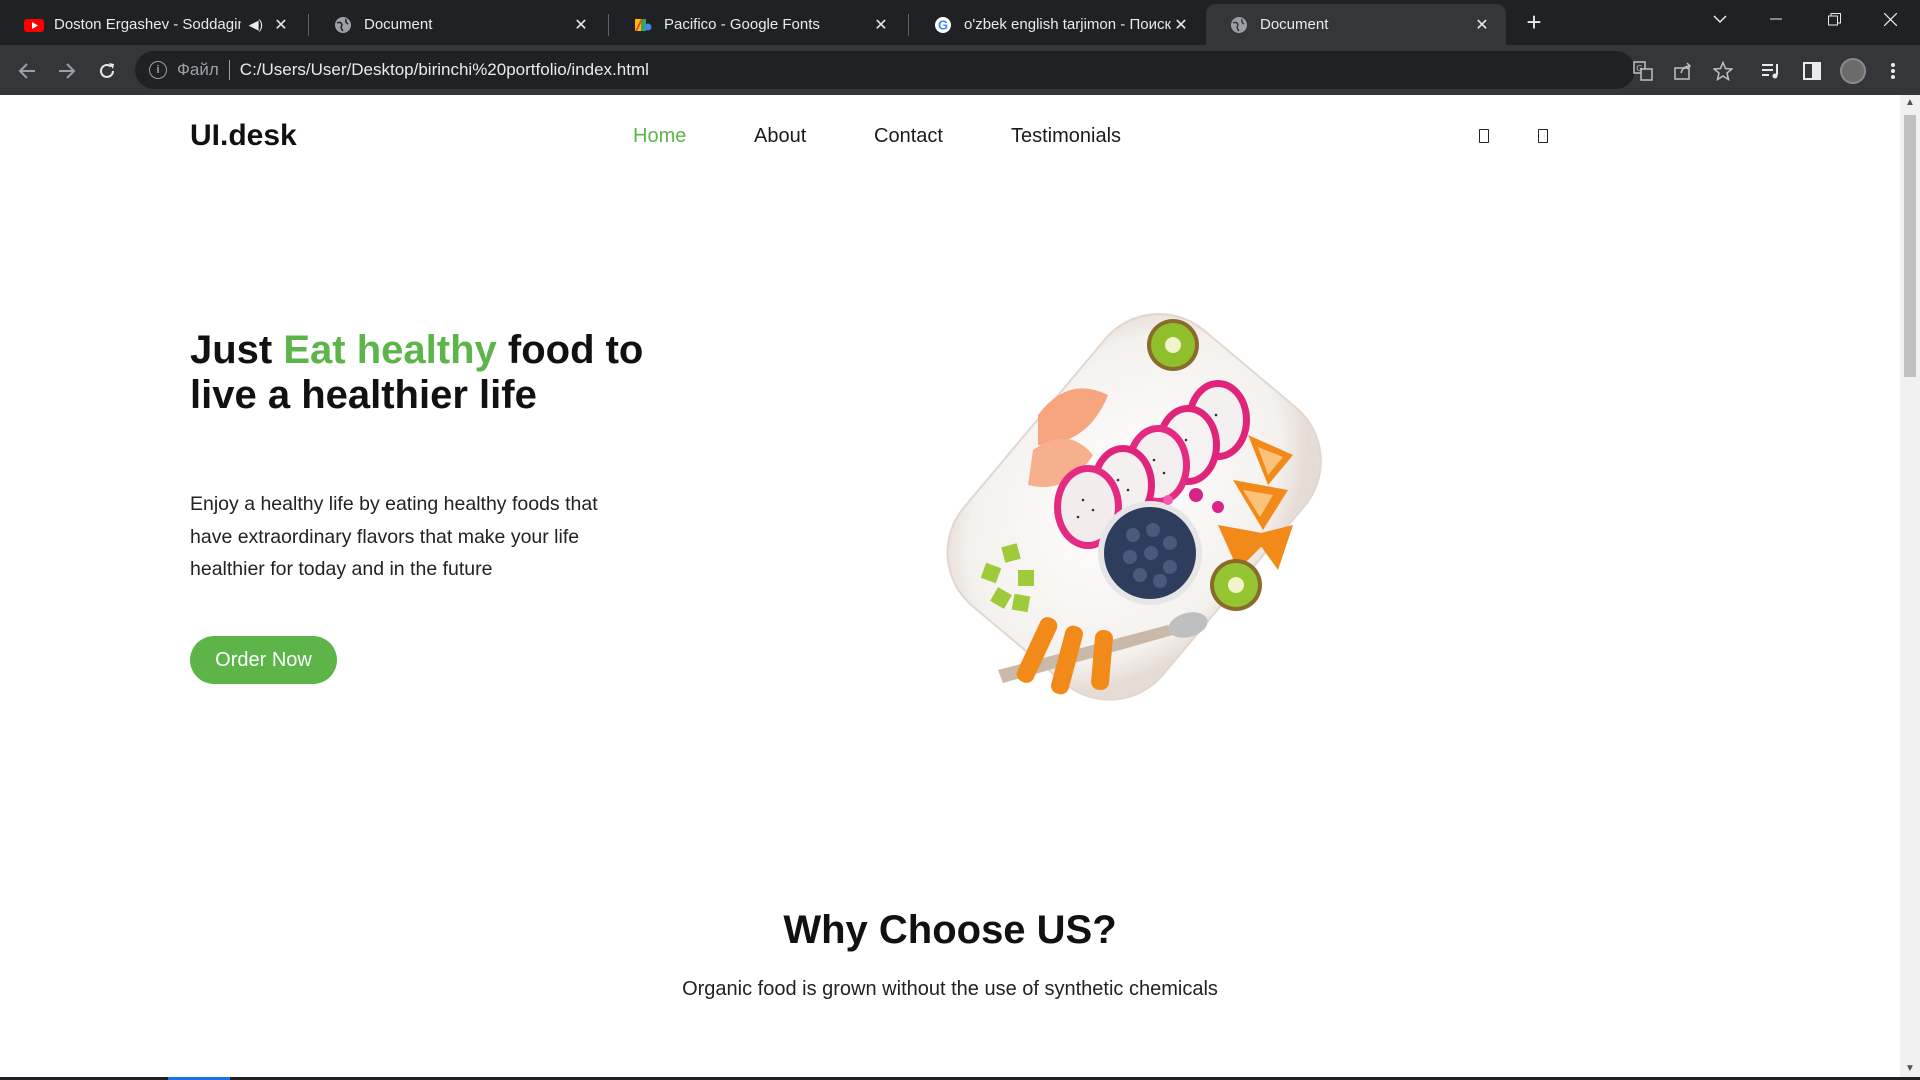 Image resolution: width=1920 pixels, height=1080 pixels. Describe the element at coordinates (390, 350) in the screenshot. I see `hero-title-accent: Eat healthy` at that location.